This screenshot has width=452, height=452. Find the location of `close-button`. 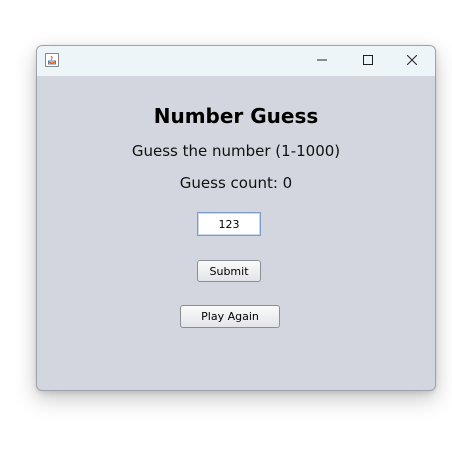

close-button is located at coordinates (412, 61).